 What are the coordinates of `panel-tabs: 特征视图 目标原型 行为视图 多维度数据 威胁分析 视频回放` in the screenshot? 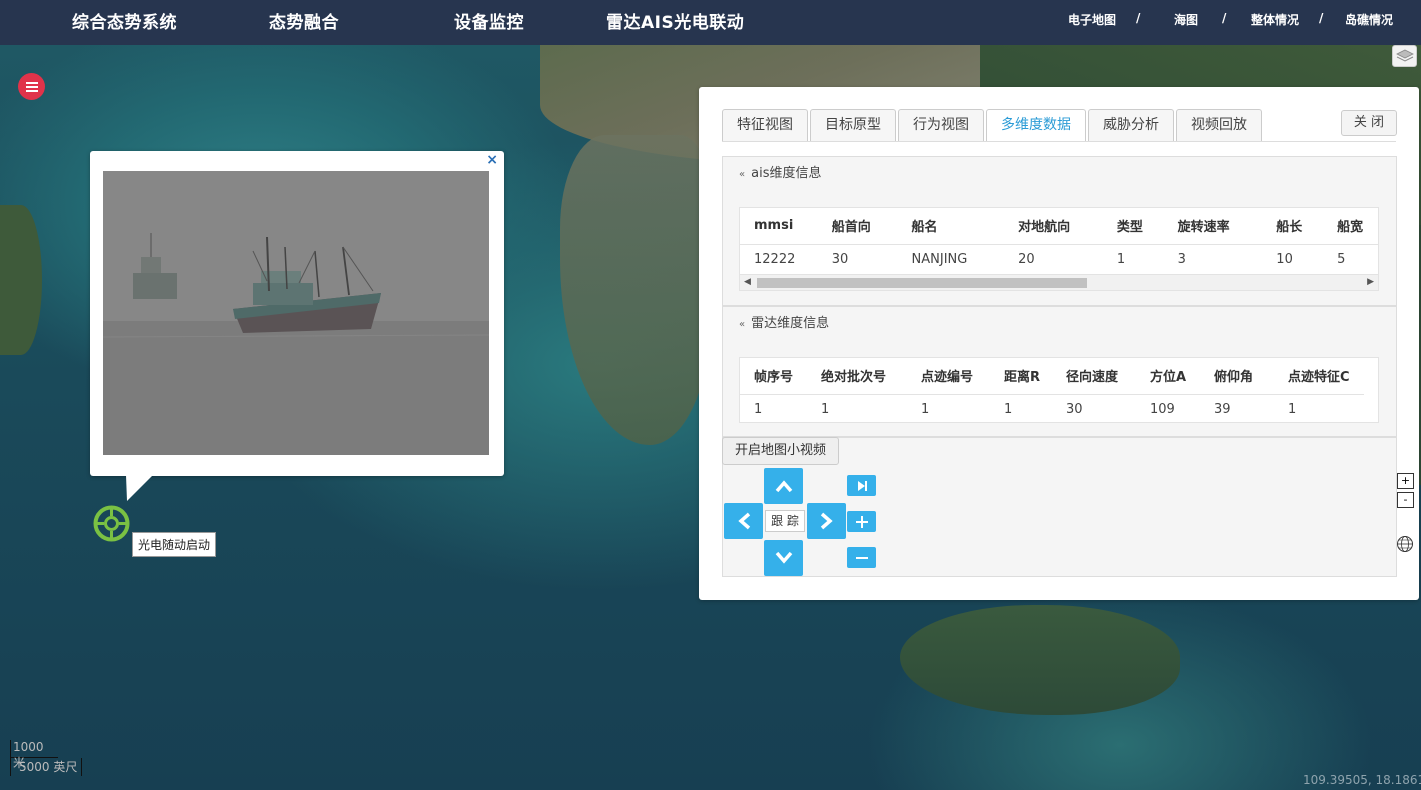 It's located at (993, 125).